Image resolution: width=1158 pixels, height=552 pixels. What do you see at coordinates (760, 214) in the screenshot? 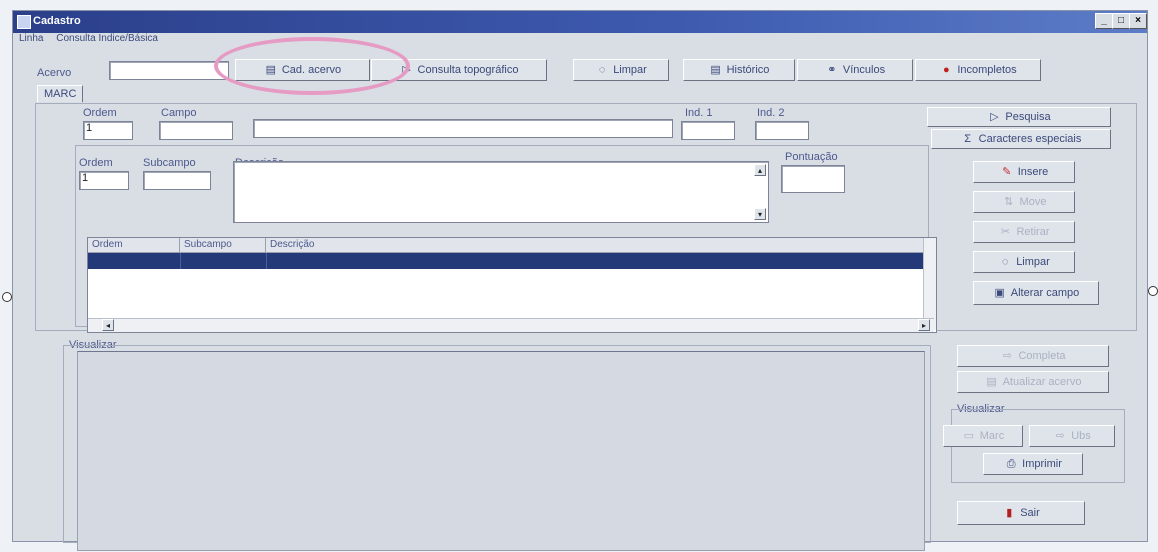
I see `scroll-down-icon: ▾` at bounding box center [760, 214].